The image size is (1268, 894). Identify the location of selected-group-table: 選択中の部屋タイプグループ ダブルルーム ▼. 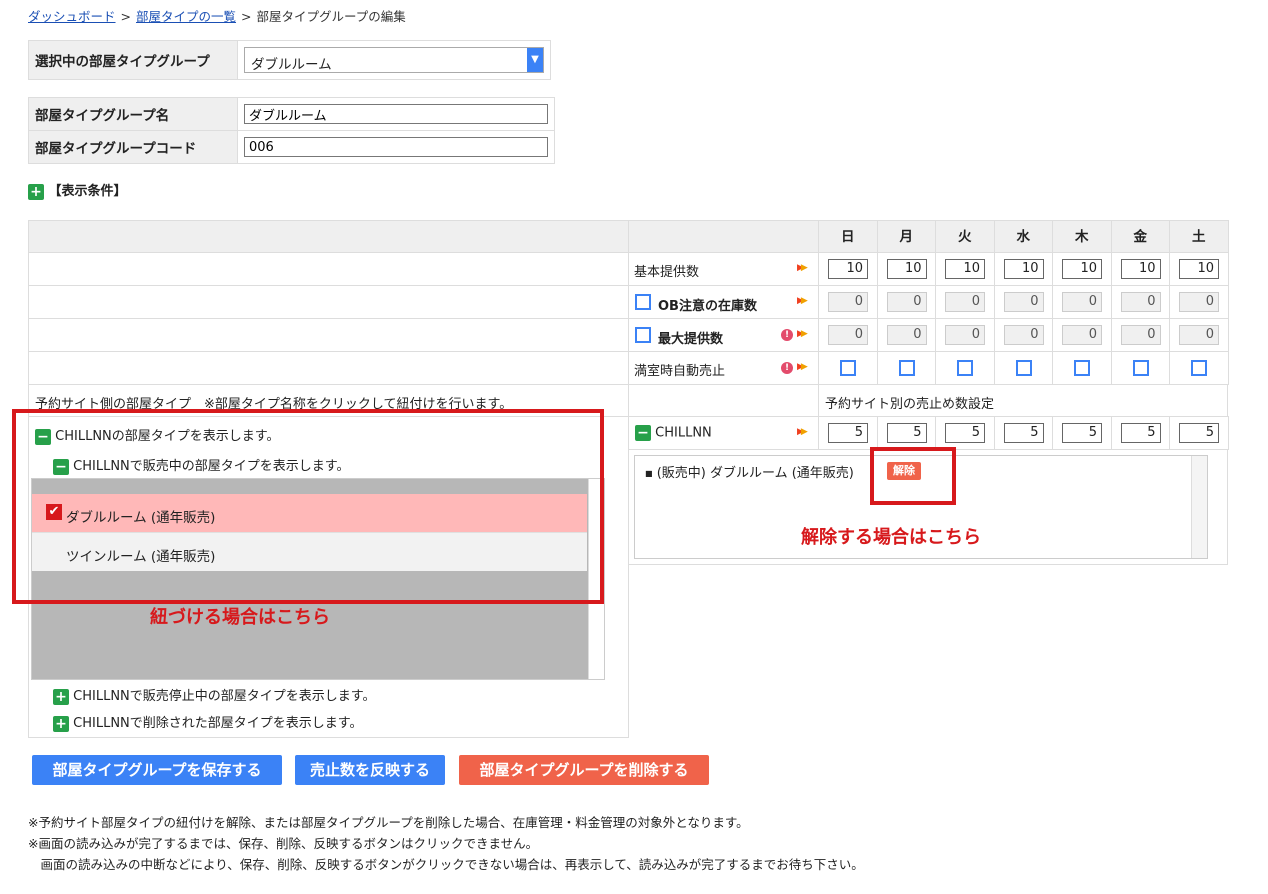
(289, 60).